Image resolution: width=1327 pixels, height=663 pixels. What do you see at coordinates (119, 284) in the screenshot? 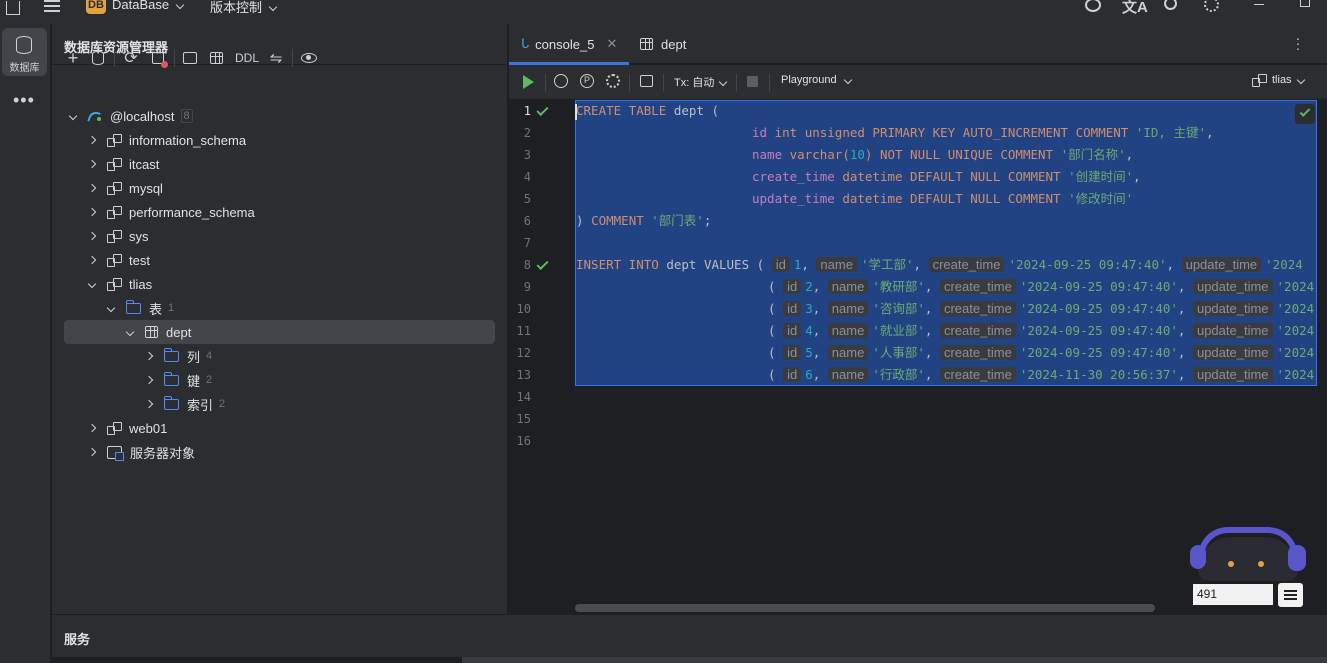
I see `tree-item: tlias` at bounding box center [119, 284].